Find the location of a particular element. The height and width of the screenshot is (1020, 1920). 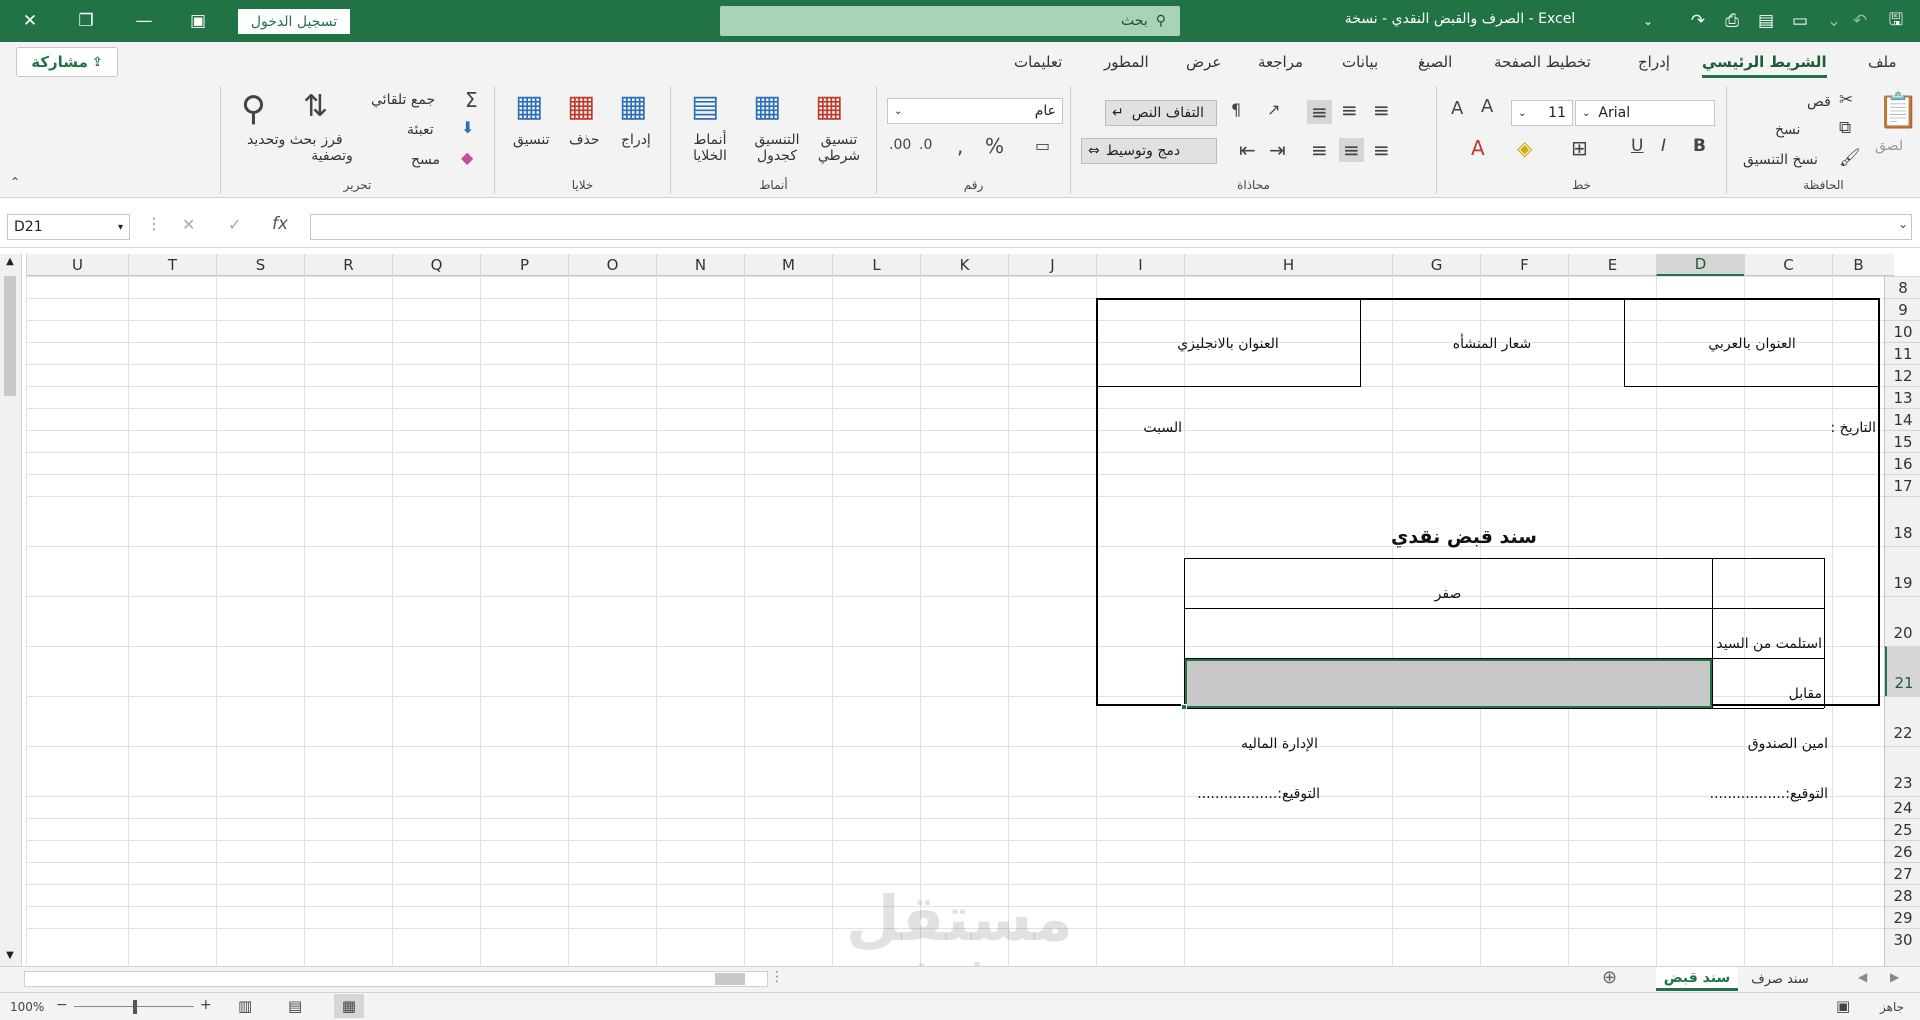

row-header: 15 is located at coordinates (1902, 441).